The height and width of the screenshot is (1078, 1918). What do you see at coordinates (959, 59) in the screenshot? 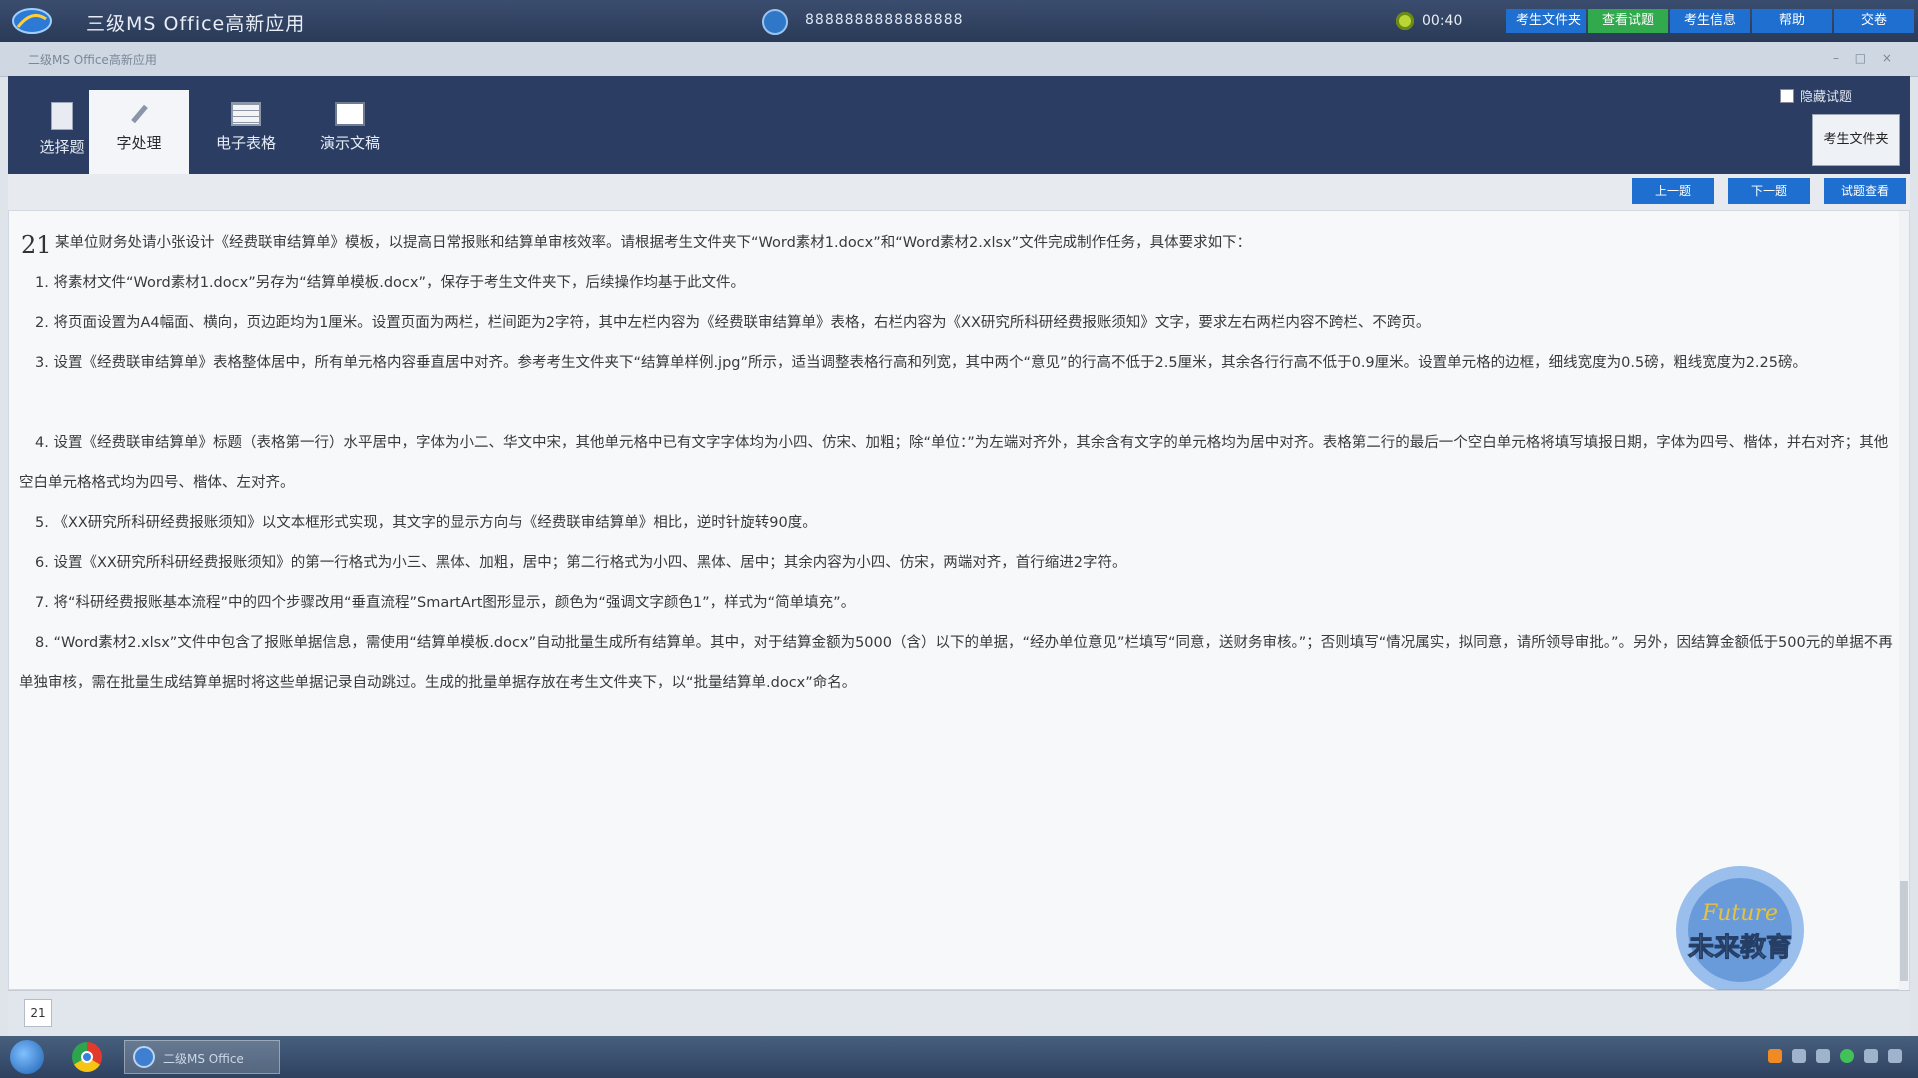
I see `window-subbar: 二级MS Office高新应用 – □ ×` at bounding box center [959, 59].